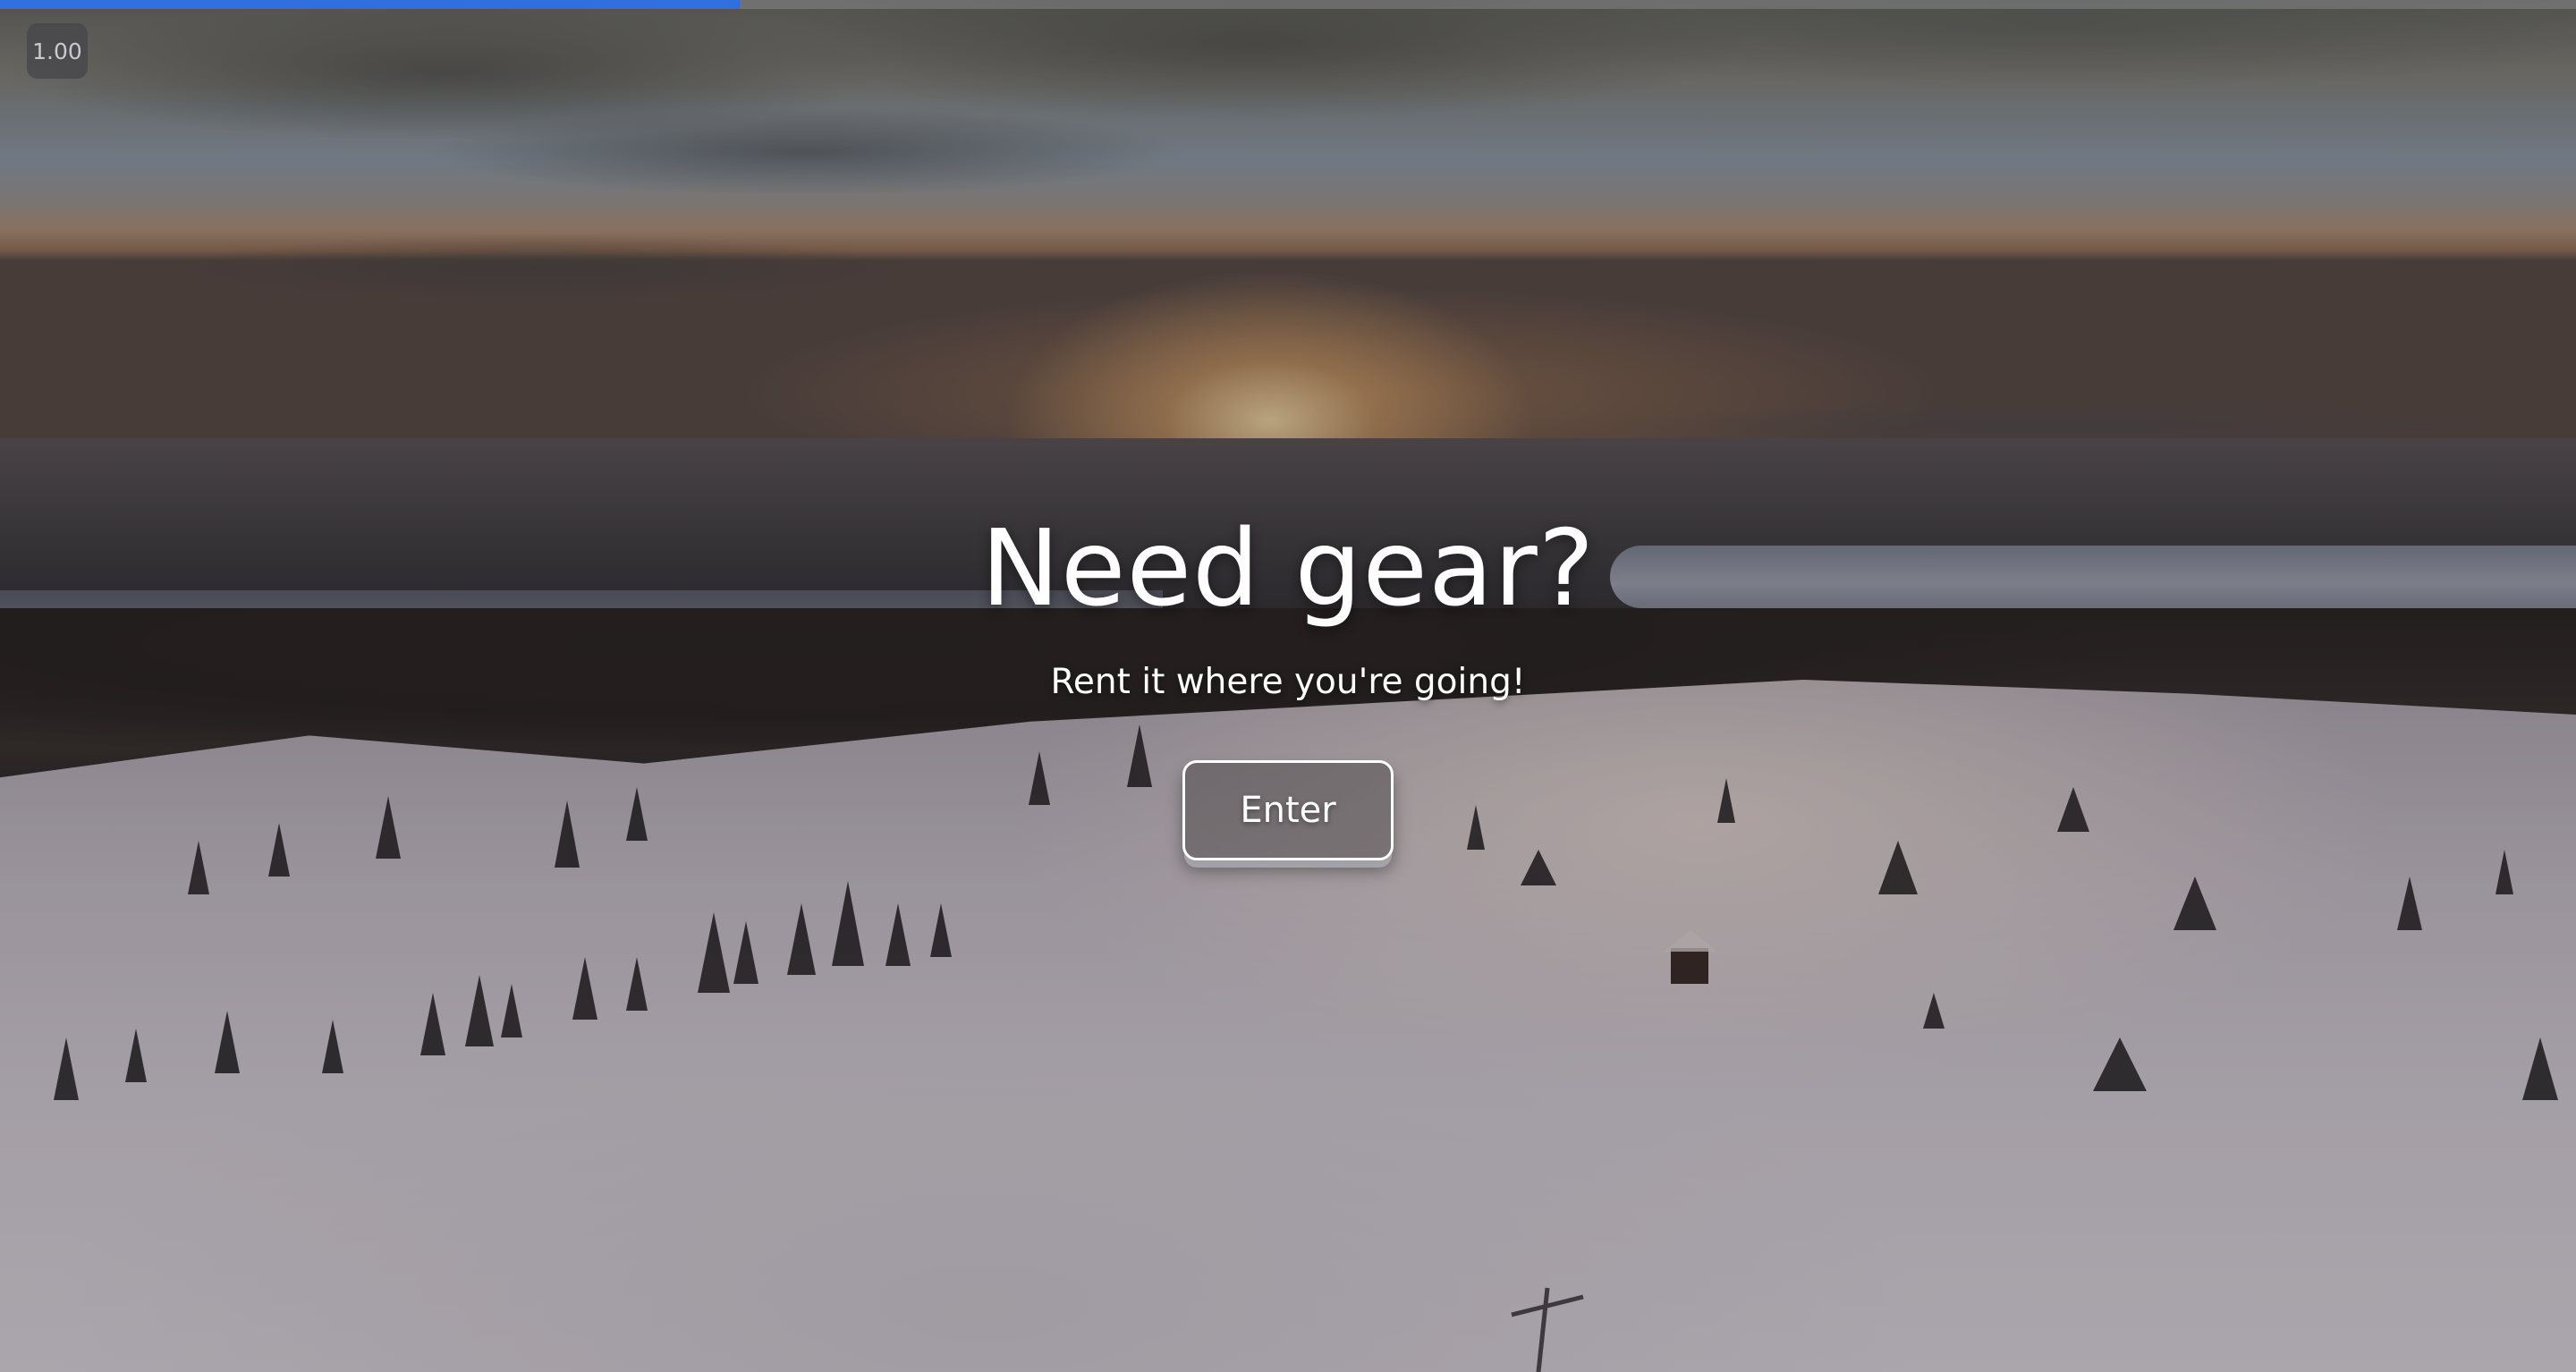  What do you see at coordinates (1288, 810) in the screenshot?
I see `enter-button: Enter` at bounding box center [1288, 810].